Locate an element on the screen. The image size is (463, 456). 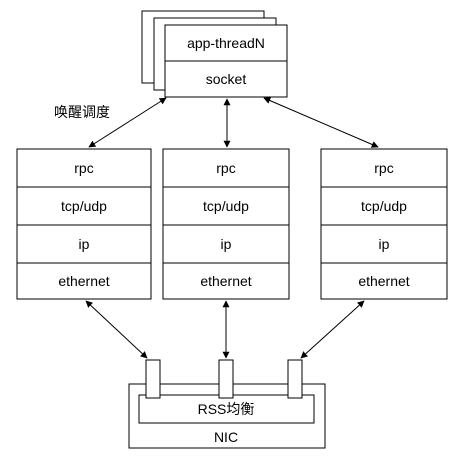
app-thread-box: app-threadN socket is located at coordinates (226, 61).